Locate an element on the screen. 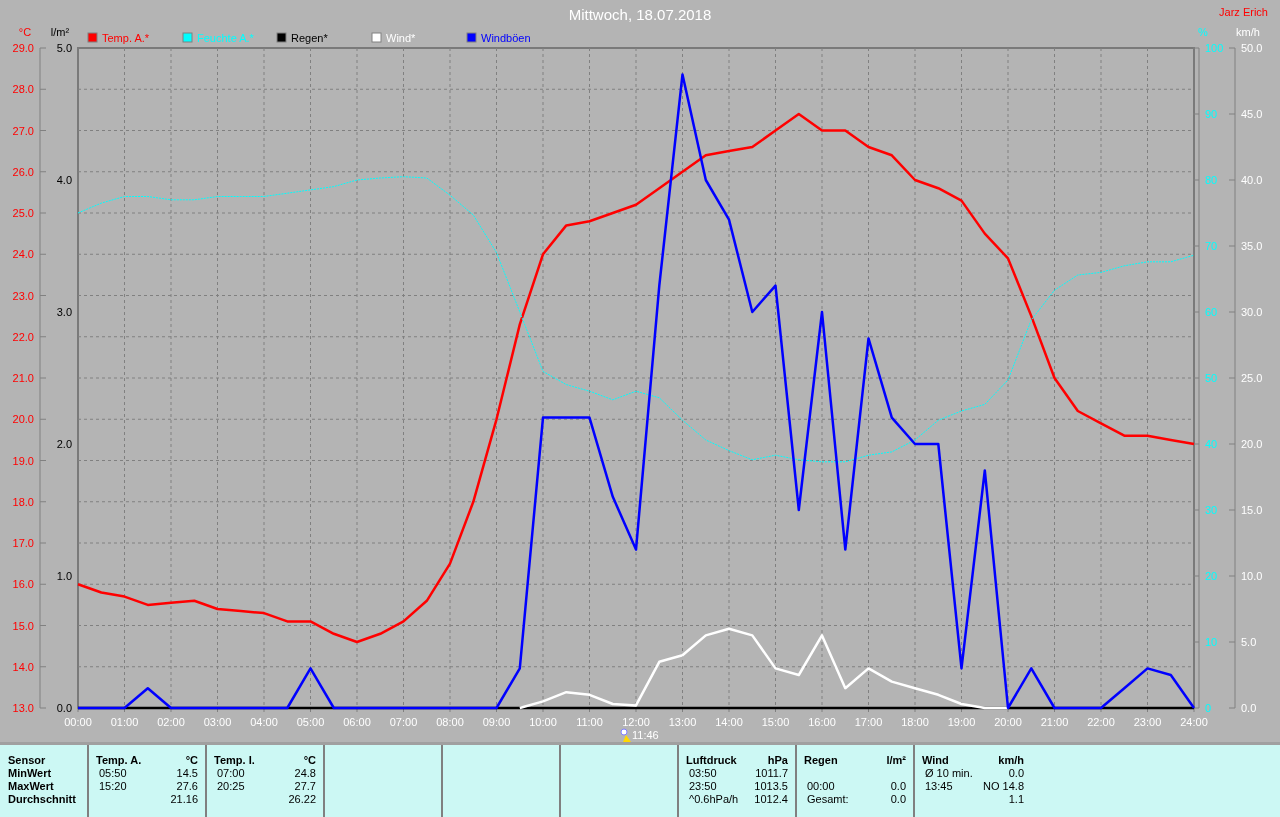  x-axis-label: 21:00 is located at coordinates (1054, 722).